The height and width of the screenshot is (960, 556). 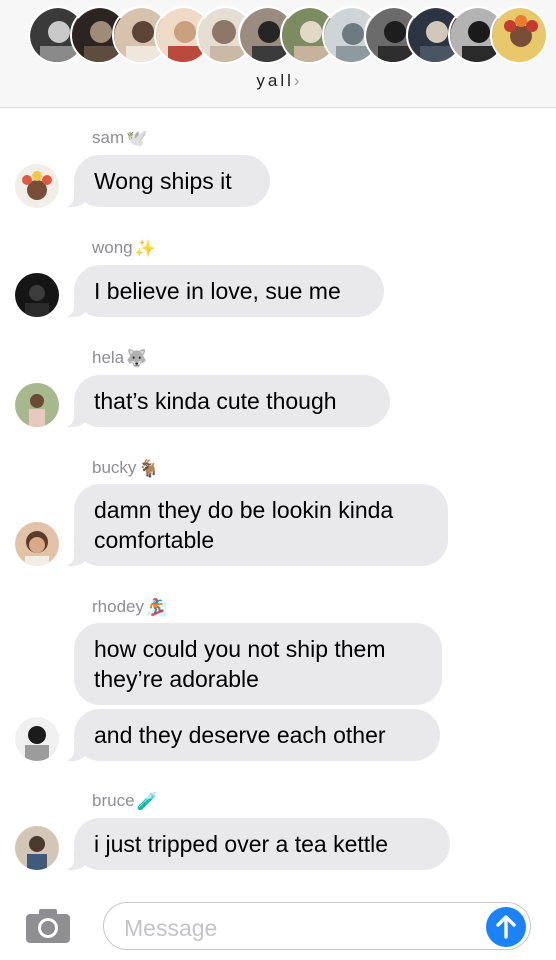 What do you see at coordinates (124, 248) in the screenshot?
I see `sender-name: wong ✨` at bounding box center [124, 248].